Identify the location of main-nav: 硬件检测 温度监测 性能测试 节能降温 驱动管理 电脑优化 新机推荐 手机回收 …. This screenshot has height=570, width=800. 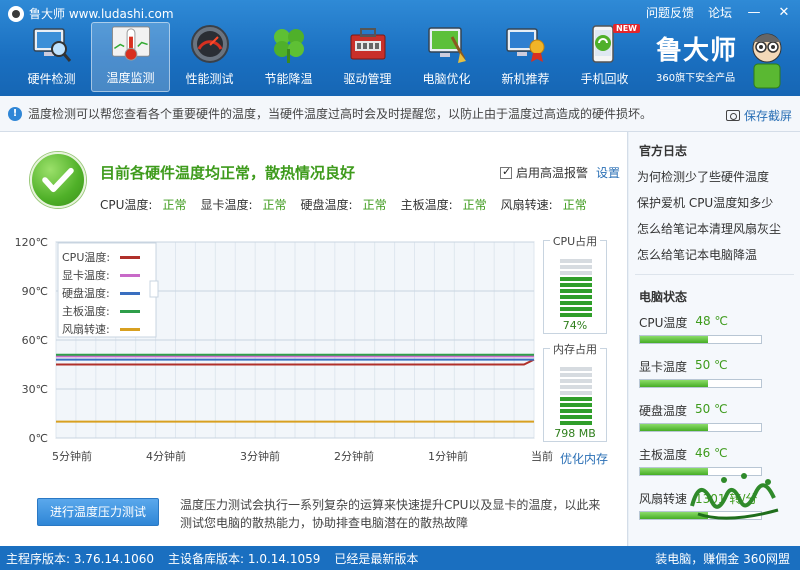
(328, 57).